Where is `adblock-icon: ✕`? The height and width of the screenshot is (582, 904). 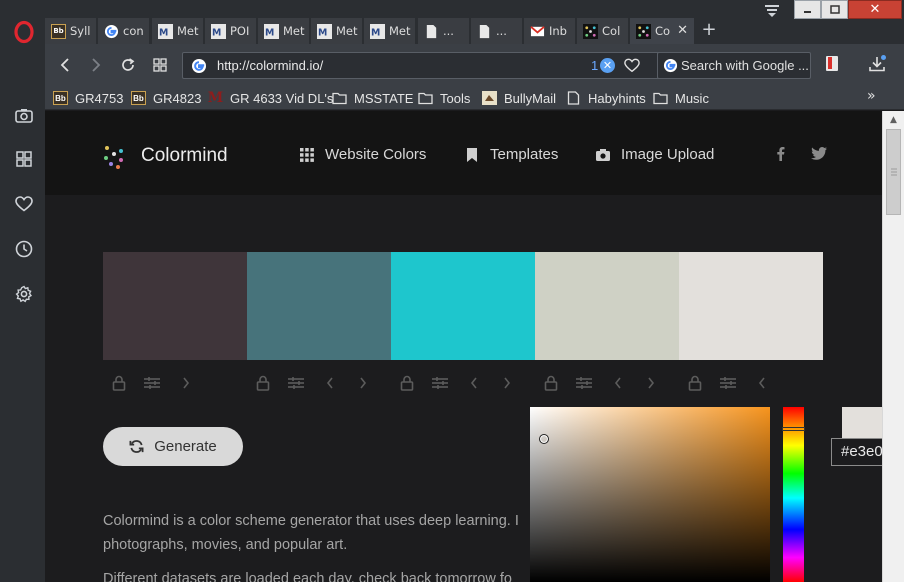 adblock-icon: ✕ is located at coordinates (607, 65).